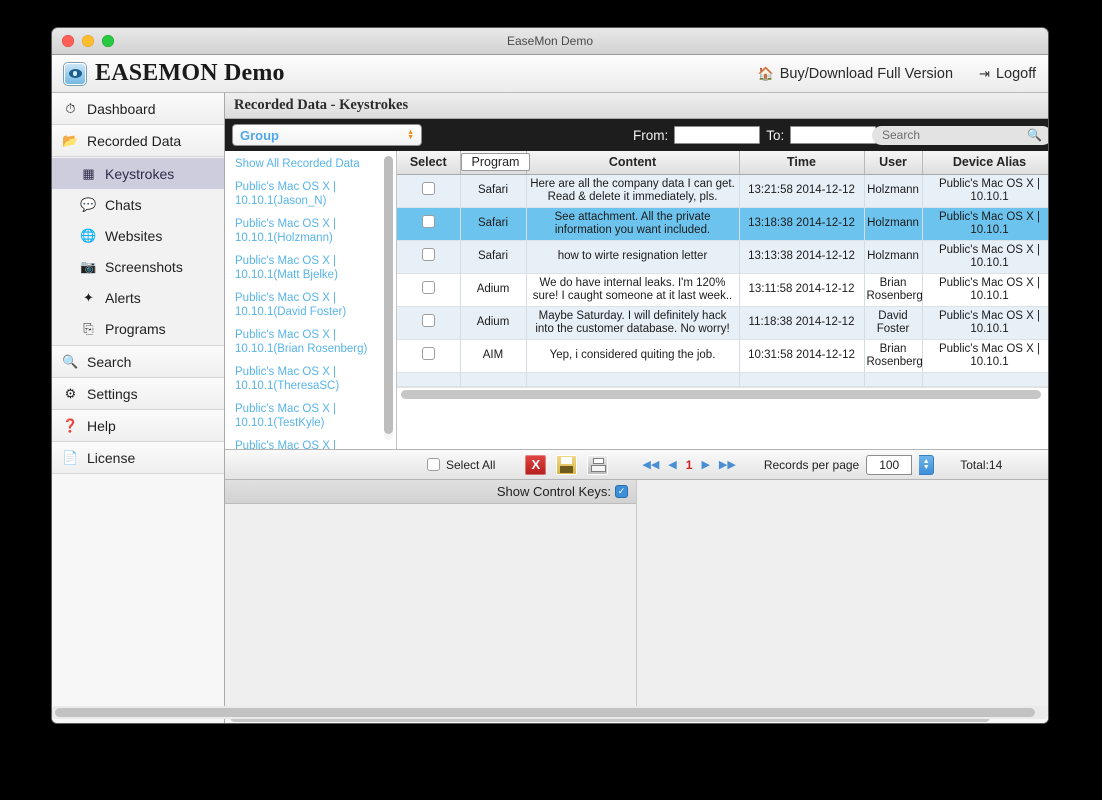 This screenshot has width=1102, height=800. Describe the element at coordinates (138, 426) in the screenshot. I see `sidebar-item-help: ❓ Help` at that location.